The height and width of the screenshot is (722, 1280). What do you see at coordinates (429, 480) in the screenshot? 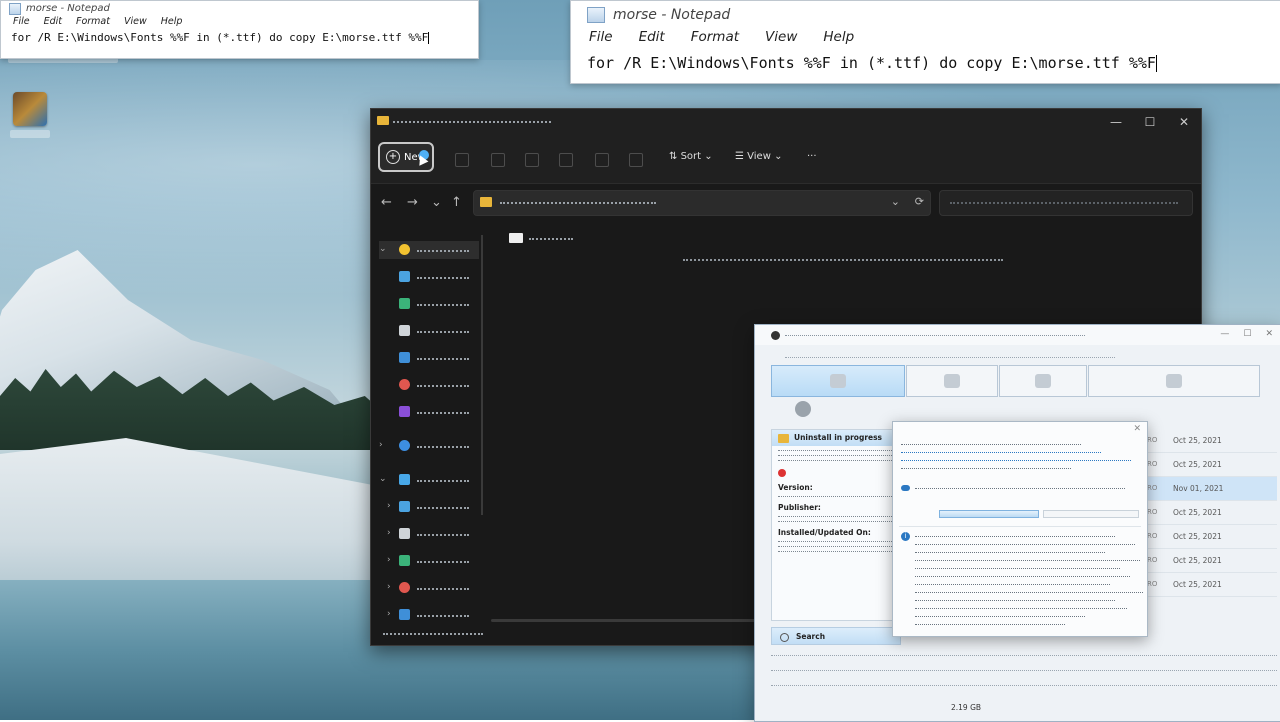
I see `nav-item-this-pc: ⌄` at bounding box center [429, 480].